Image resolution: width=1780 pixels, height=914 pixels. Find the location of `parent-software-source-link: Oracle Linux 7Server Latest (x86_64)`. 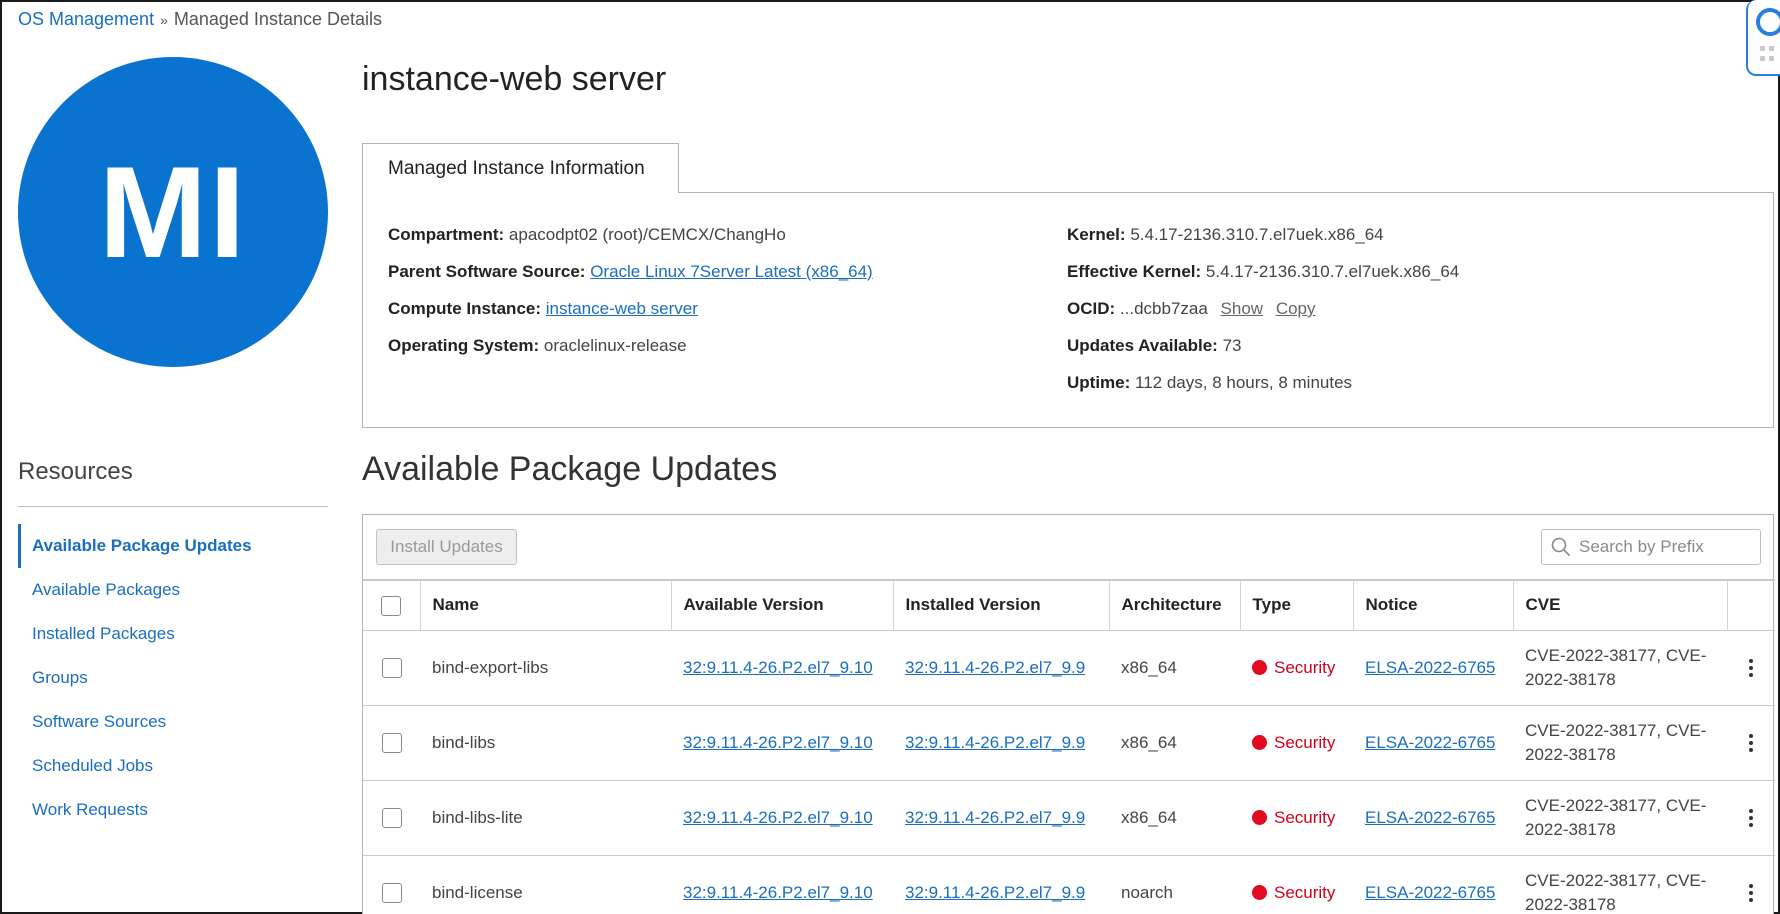

parent-software-source-link: Oracle Linux 7Server Latest (x86_64) is located at coordinates (731, 271).